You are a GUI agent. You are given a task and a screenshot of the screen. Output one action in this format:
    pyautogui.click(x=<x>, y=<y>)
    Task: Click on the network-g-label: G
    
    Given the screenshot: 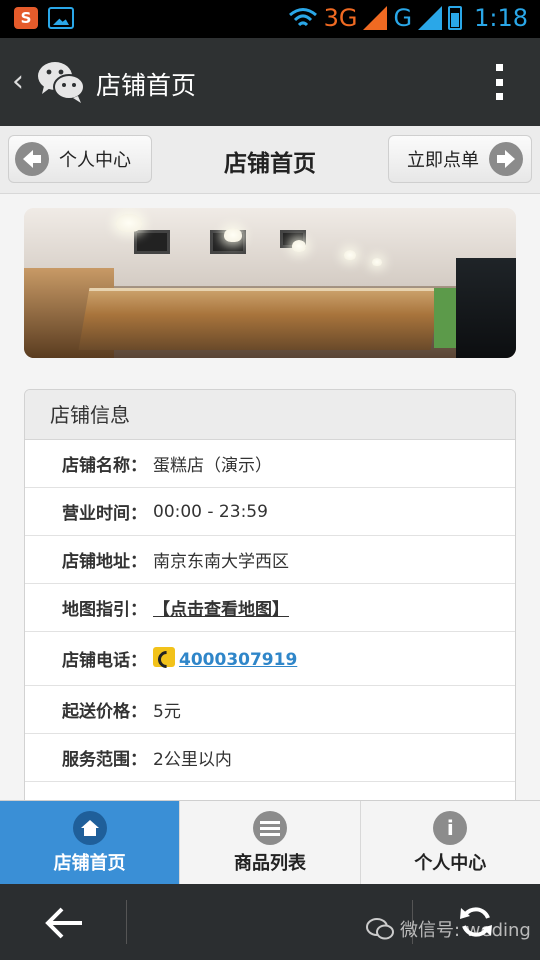 What is the action you would take?
    pyautogui.click(x=403, y=18)
    